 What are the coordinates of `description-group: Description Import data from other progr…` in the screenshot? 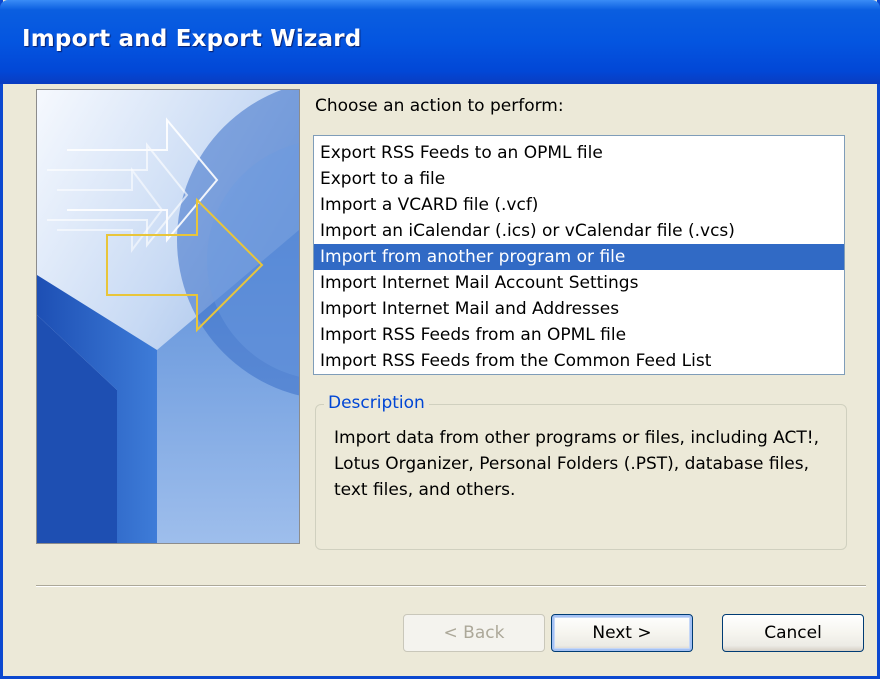 It's located at (581, 471).